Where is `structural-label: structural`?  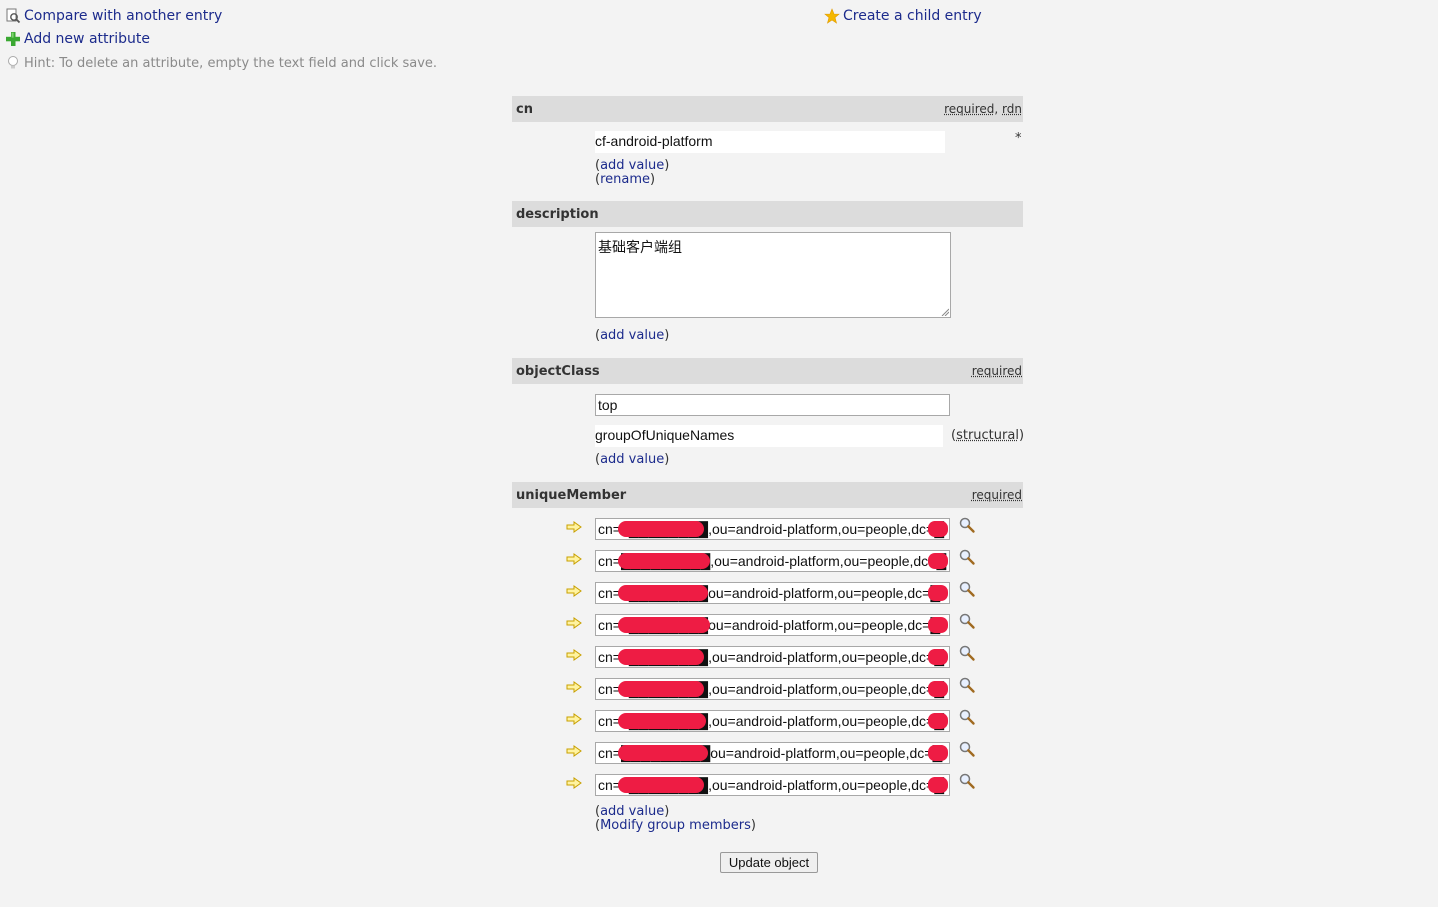
structural-label: structural is located at coordinates (987, 435).